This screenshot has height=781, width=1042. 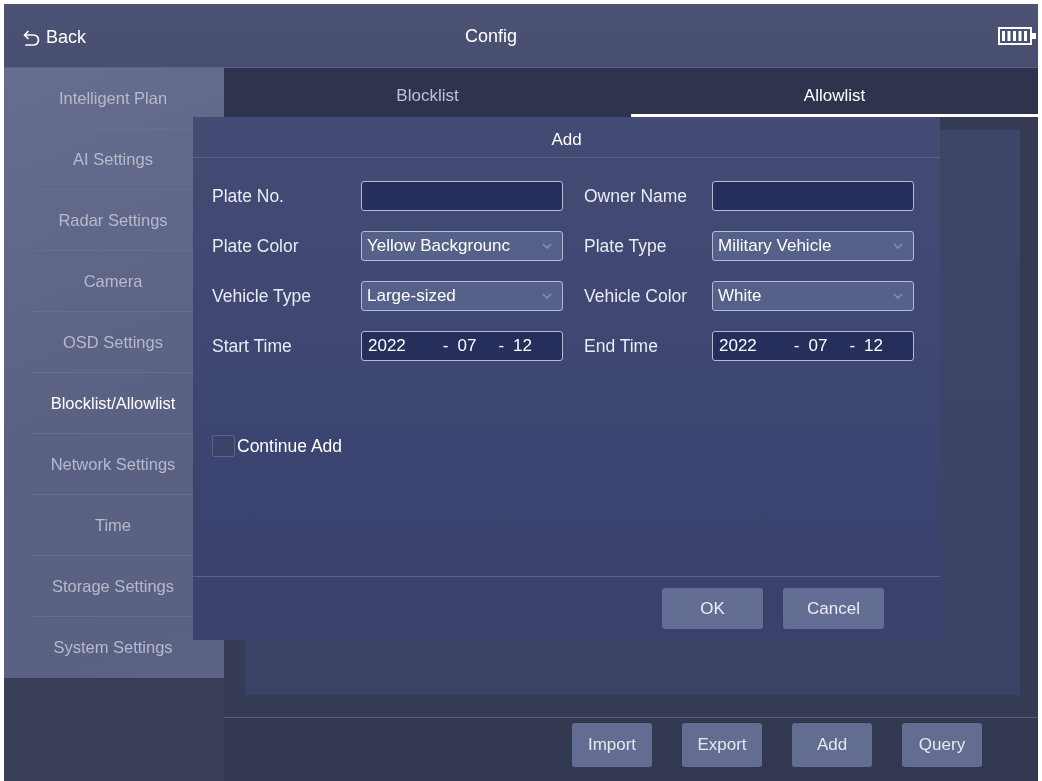 What do you see at coordinates (942, 745) in the screenshot?
I see `toolbar-button: Query` at bounding box center [942, 745].